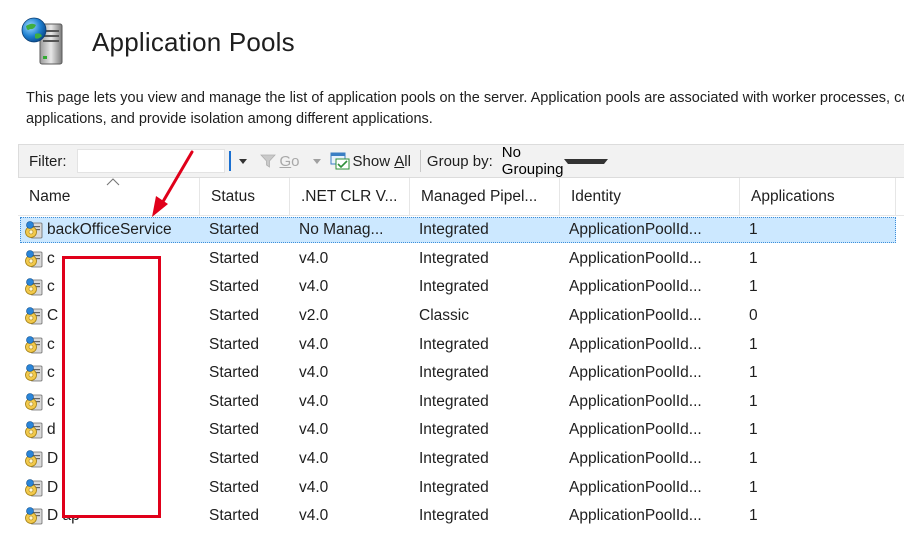 Image resolution: width=904 pixels, height=535 pixels. I want to click on sort-ascending-icon, so click(113, 182).